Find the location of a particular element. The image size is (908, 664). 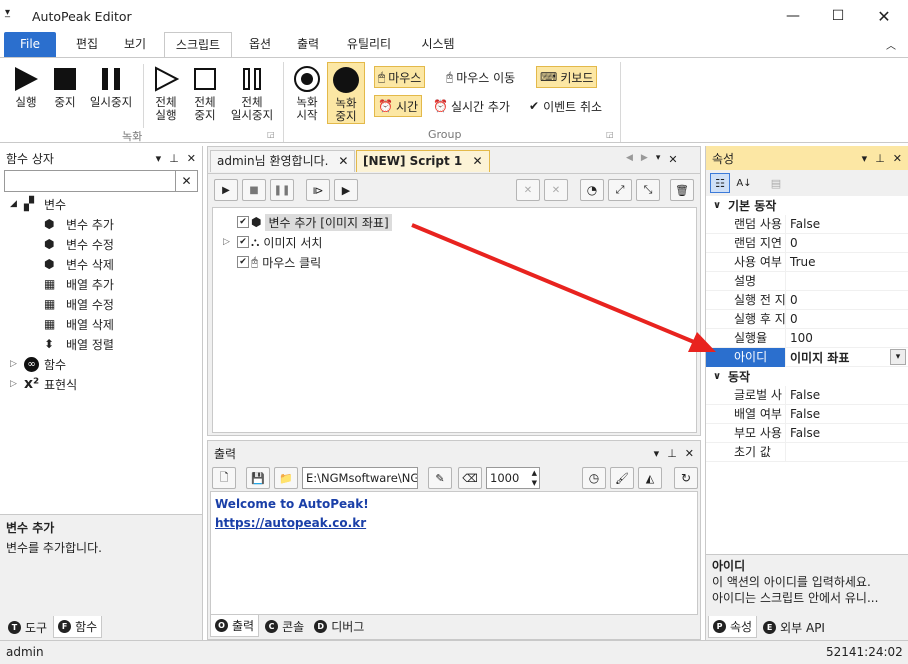

property-row: 글로벌 사 False is located at coordinates (807, 395).